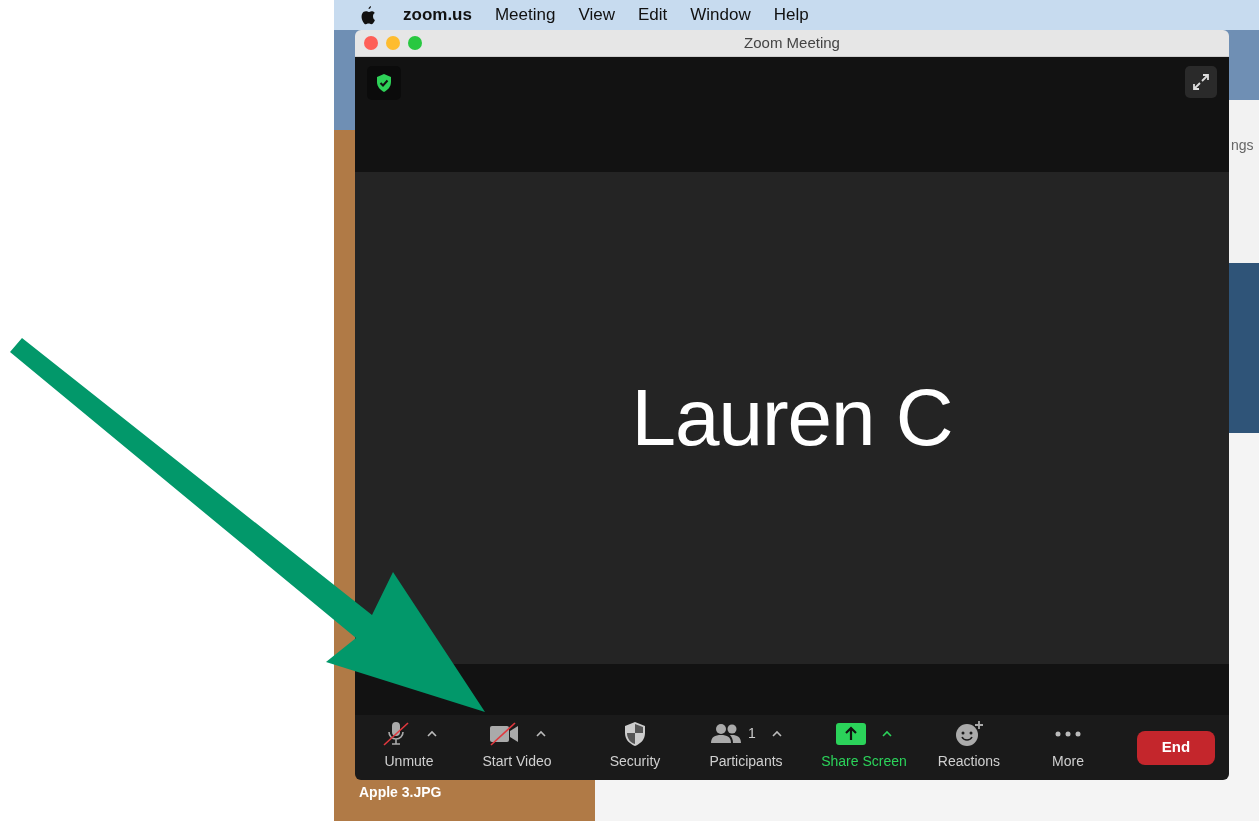 Image resolution: width=1259 pixels, height=821 pixels. Describe the element at coordinates (384, 83) in the screenshot. I see `encryption-shield-icon` at that location.